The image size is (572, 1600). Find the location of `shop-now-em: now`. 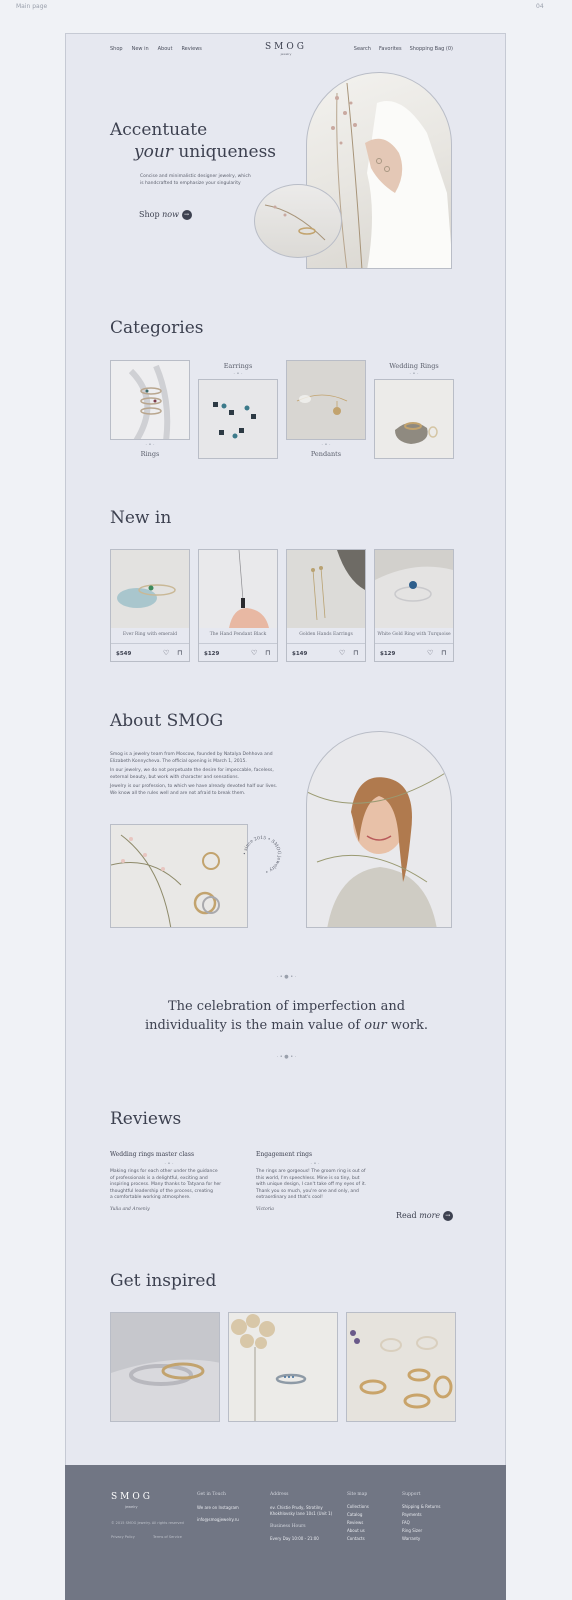

shop-now-em: now is located at coordinates (170, 214).